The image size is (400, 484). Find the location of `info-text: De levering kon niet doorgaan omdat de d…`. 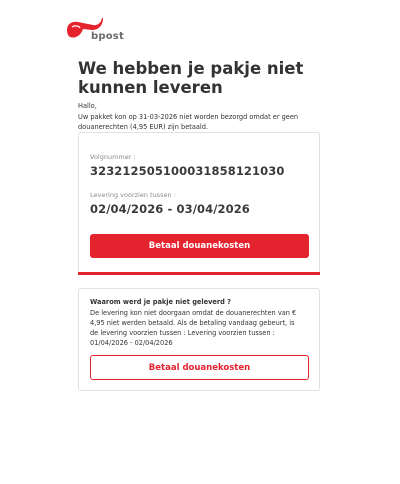

info-text: De levering kon niet doorgaan omdat de d… is located at coordinates (193, 328).